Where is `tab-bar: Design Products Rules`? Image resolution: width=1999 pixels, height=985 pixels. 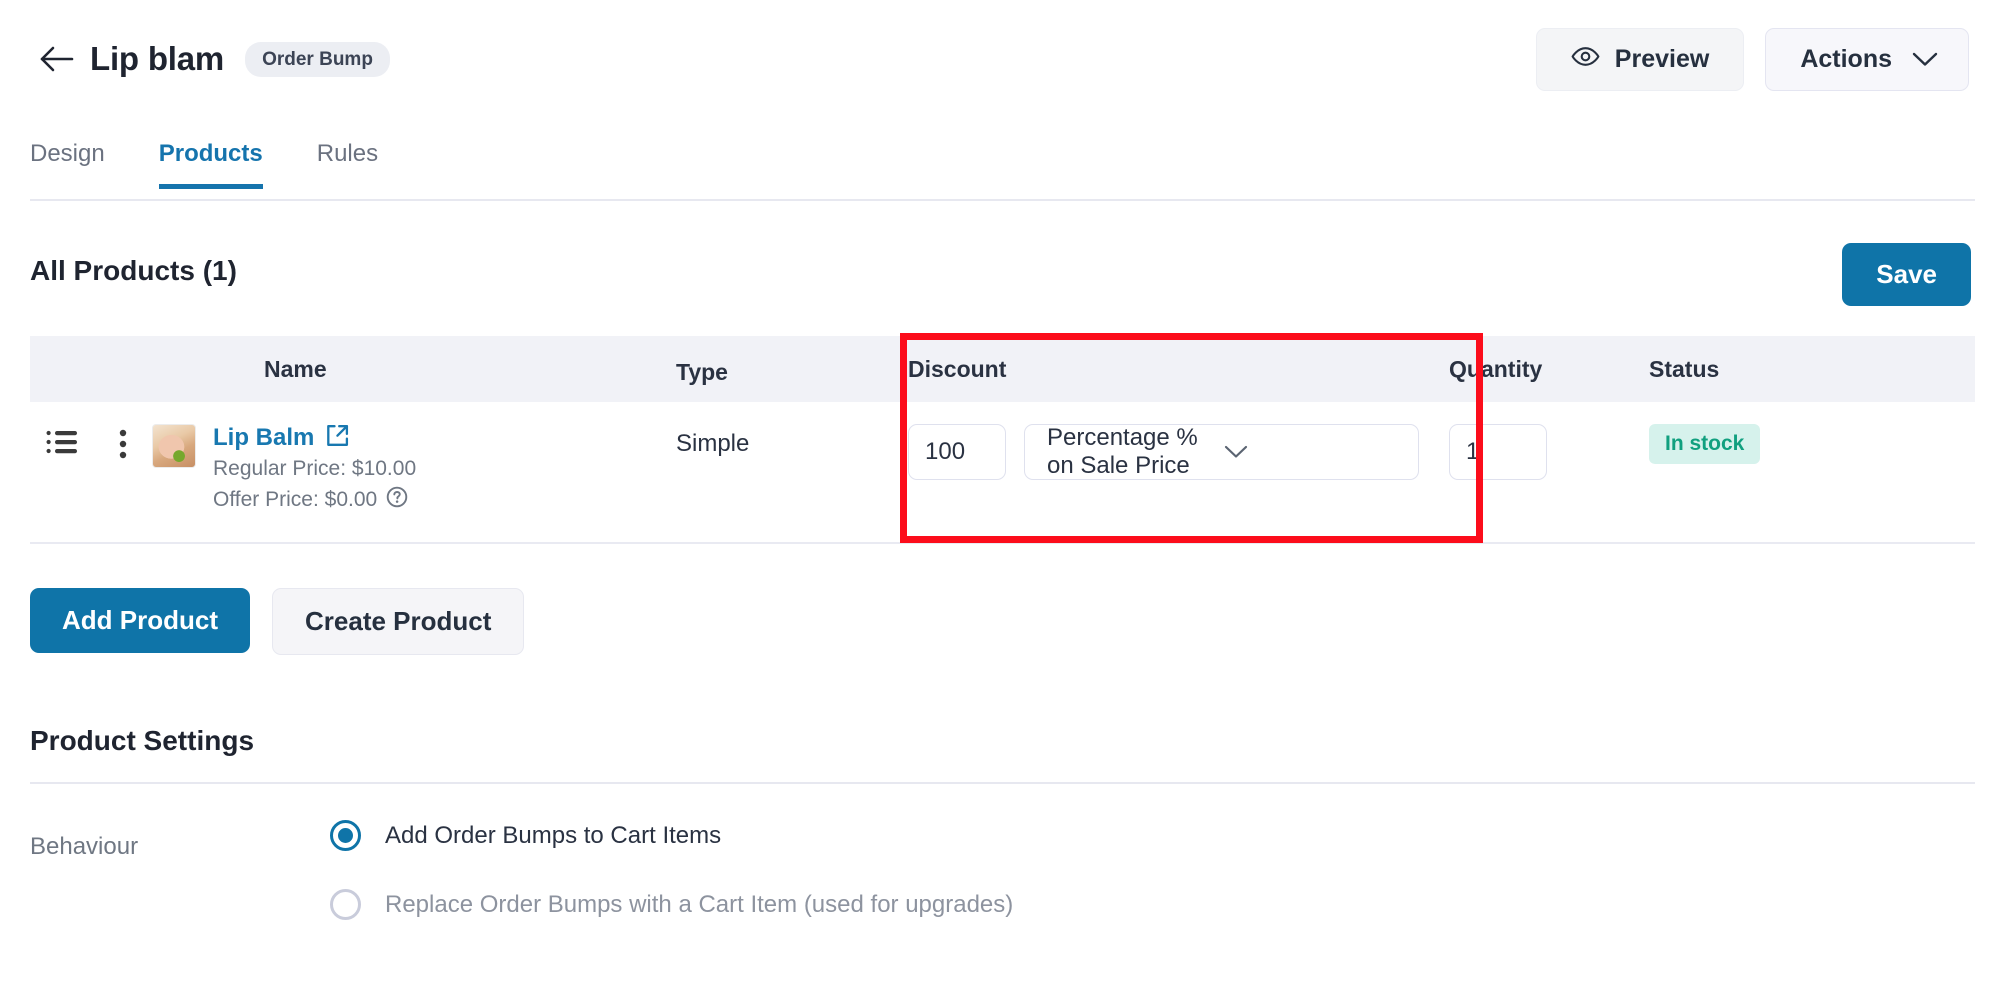
tab-bar: Design Products Rules is located at coordinates (231, 164).